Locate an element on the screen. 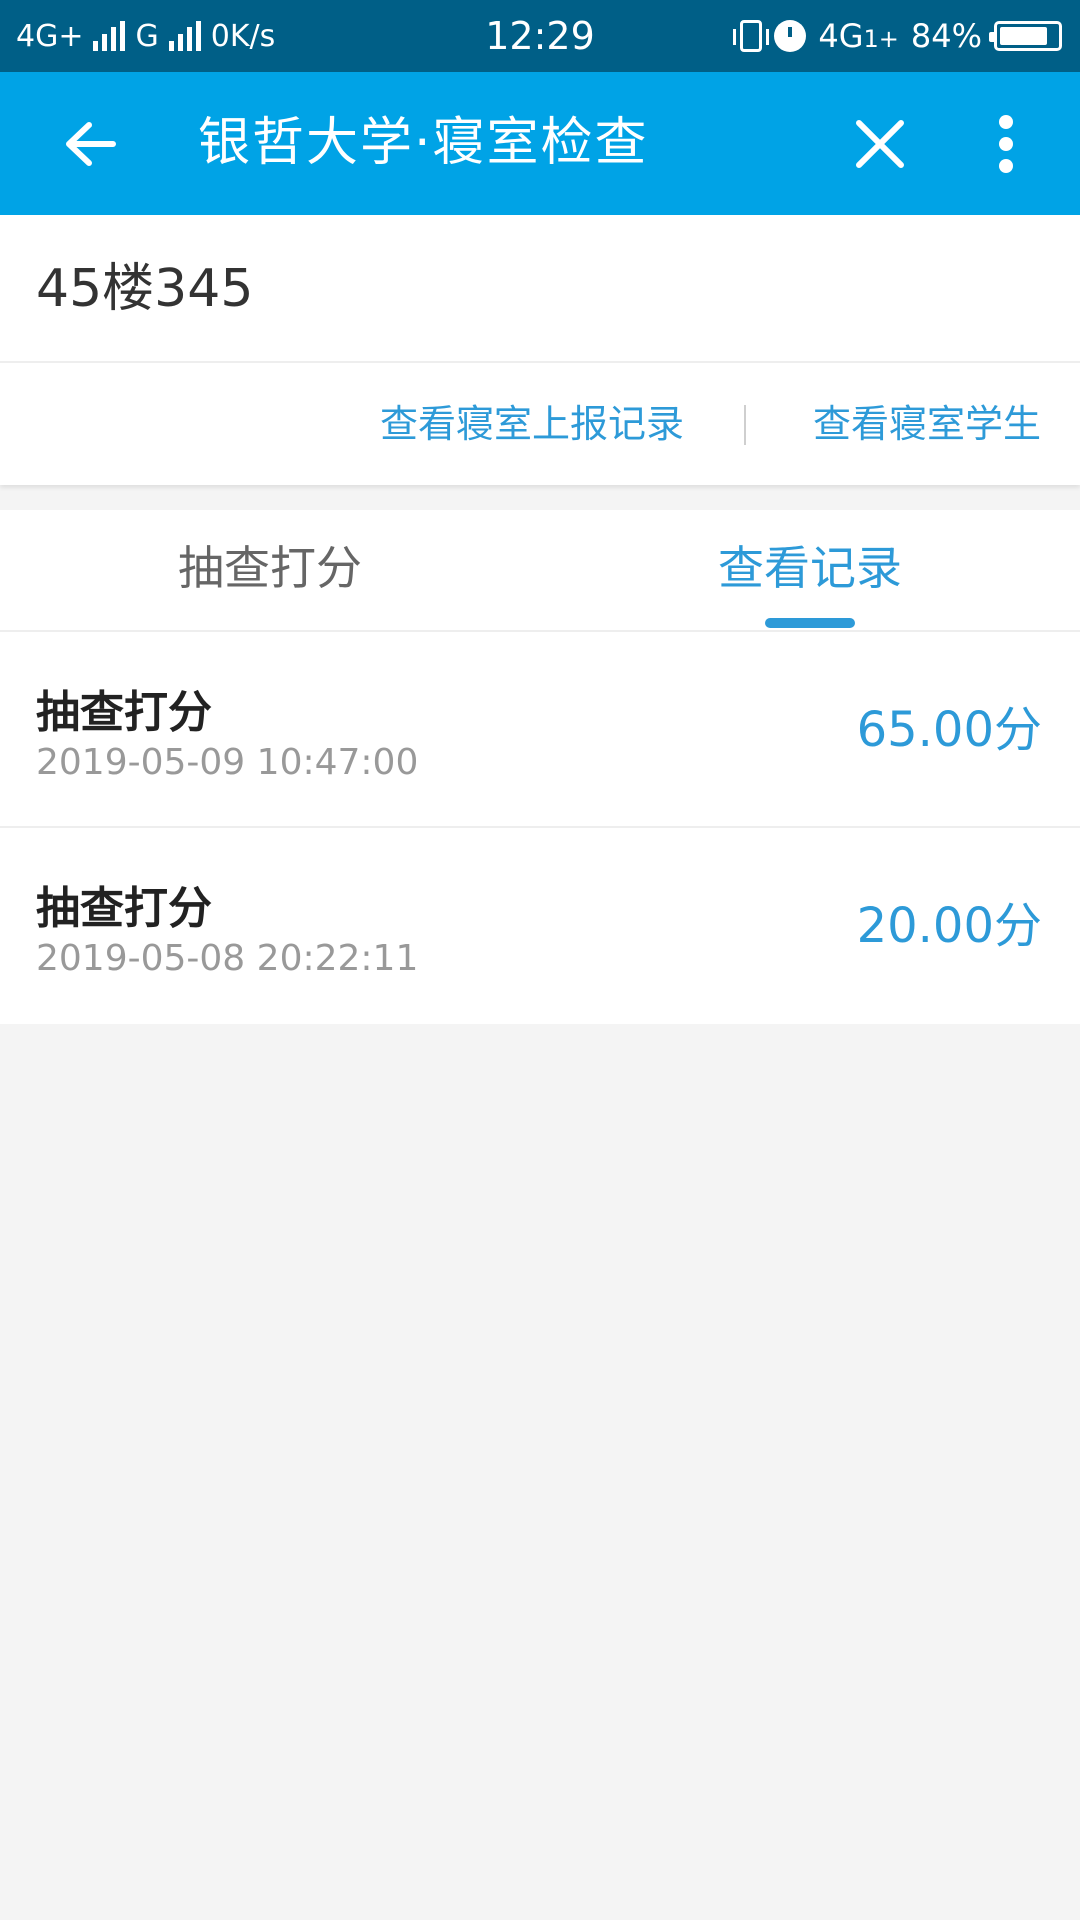  clock: 12:29 is located at coordinates (540, 36).